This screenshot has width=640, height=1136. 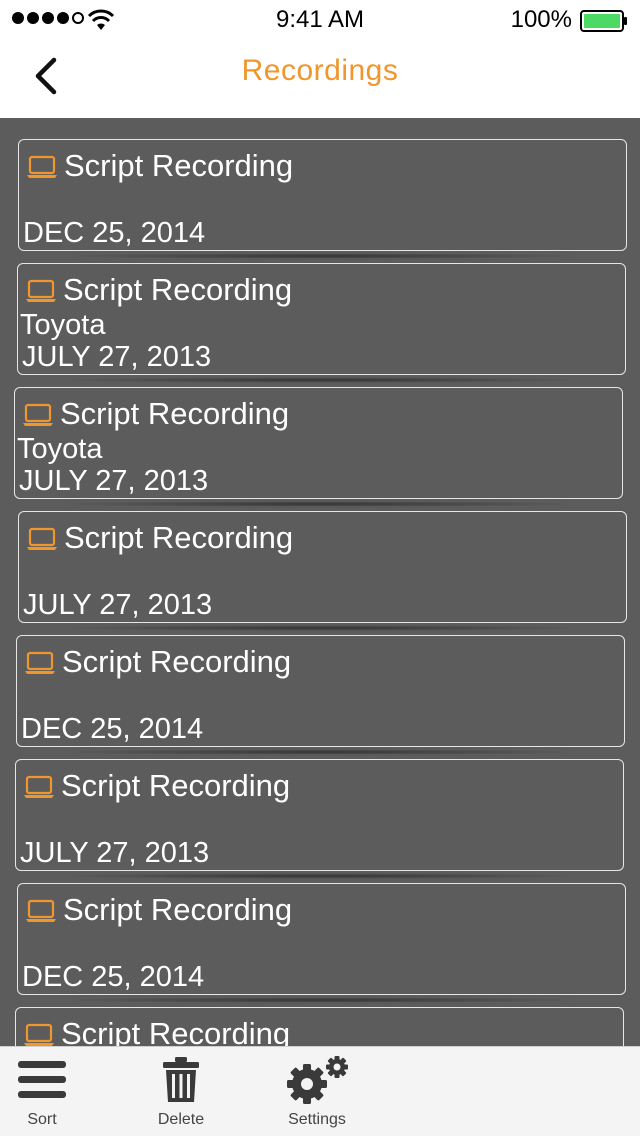 I want to click on page-title: Recordings, so click(x=320, y=70).